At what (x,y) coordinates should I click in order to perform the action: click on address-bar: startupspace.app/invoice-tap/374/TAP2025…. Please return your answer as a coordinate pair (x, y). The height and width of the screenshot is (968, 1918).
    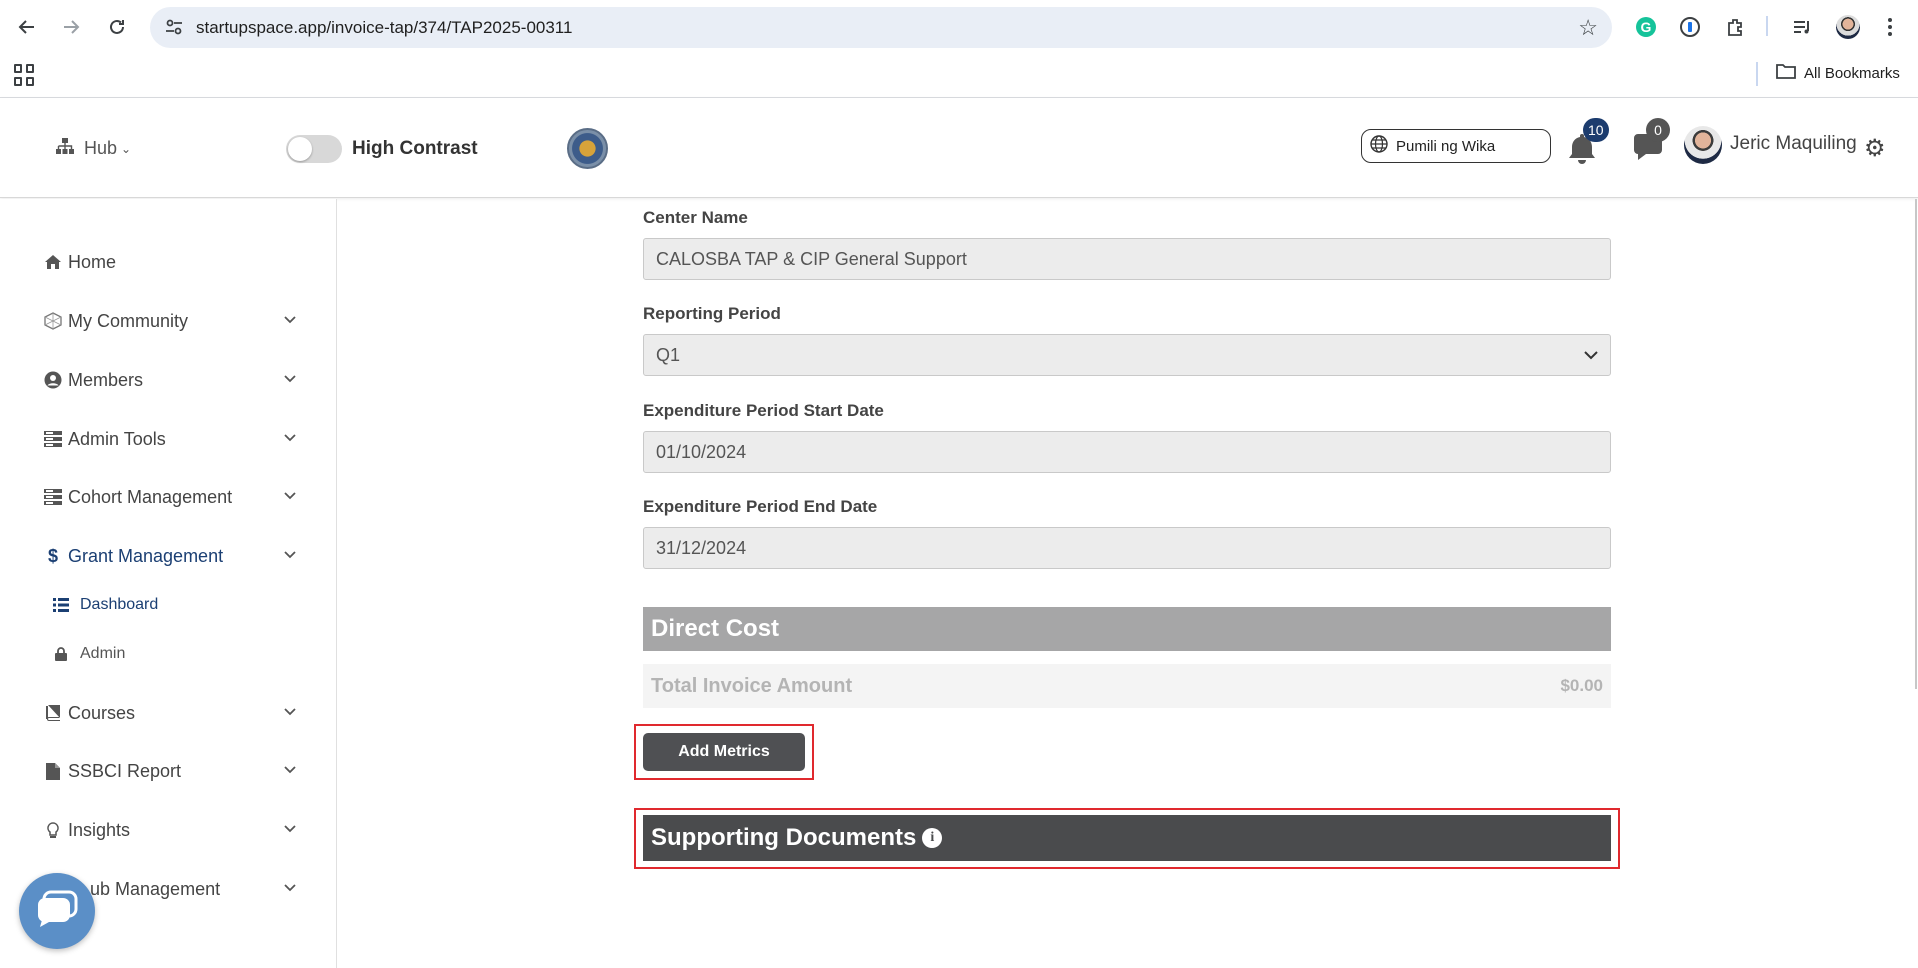
    Looking at the image, I should click on (881, 27).